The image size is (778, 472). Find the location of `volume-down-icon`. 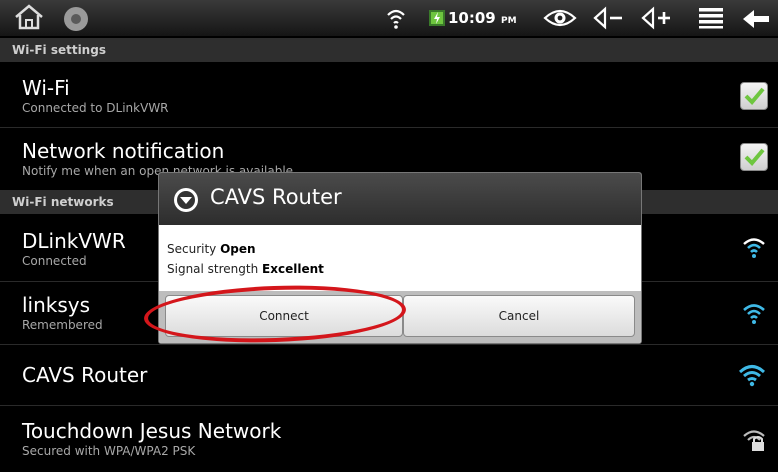

volume-down-icon is located at coordinates (609, 20).